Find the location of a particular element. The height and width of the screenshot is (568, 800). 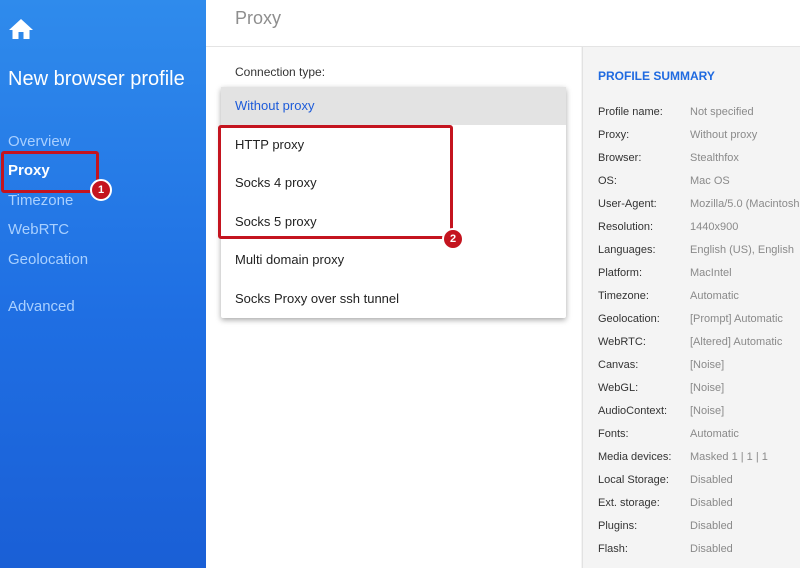

summary-row: OS: Mac OS is located at coordinates (699, 183).